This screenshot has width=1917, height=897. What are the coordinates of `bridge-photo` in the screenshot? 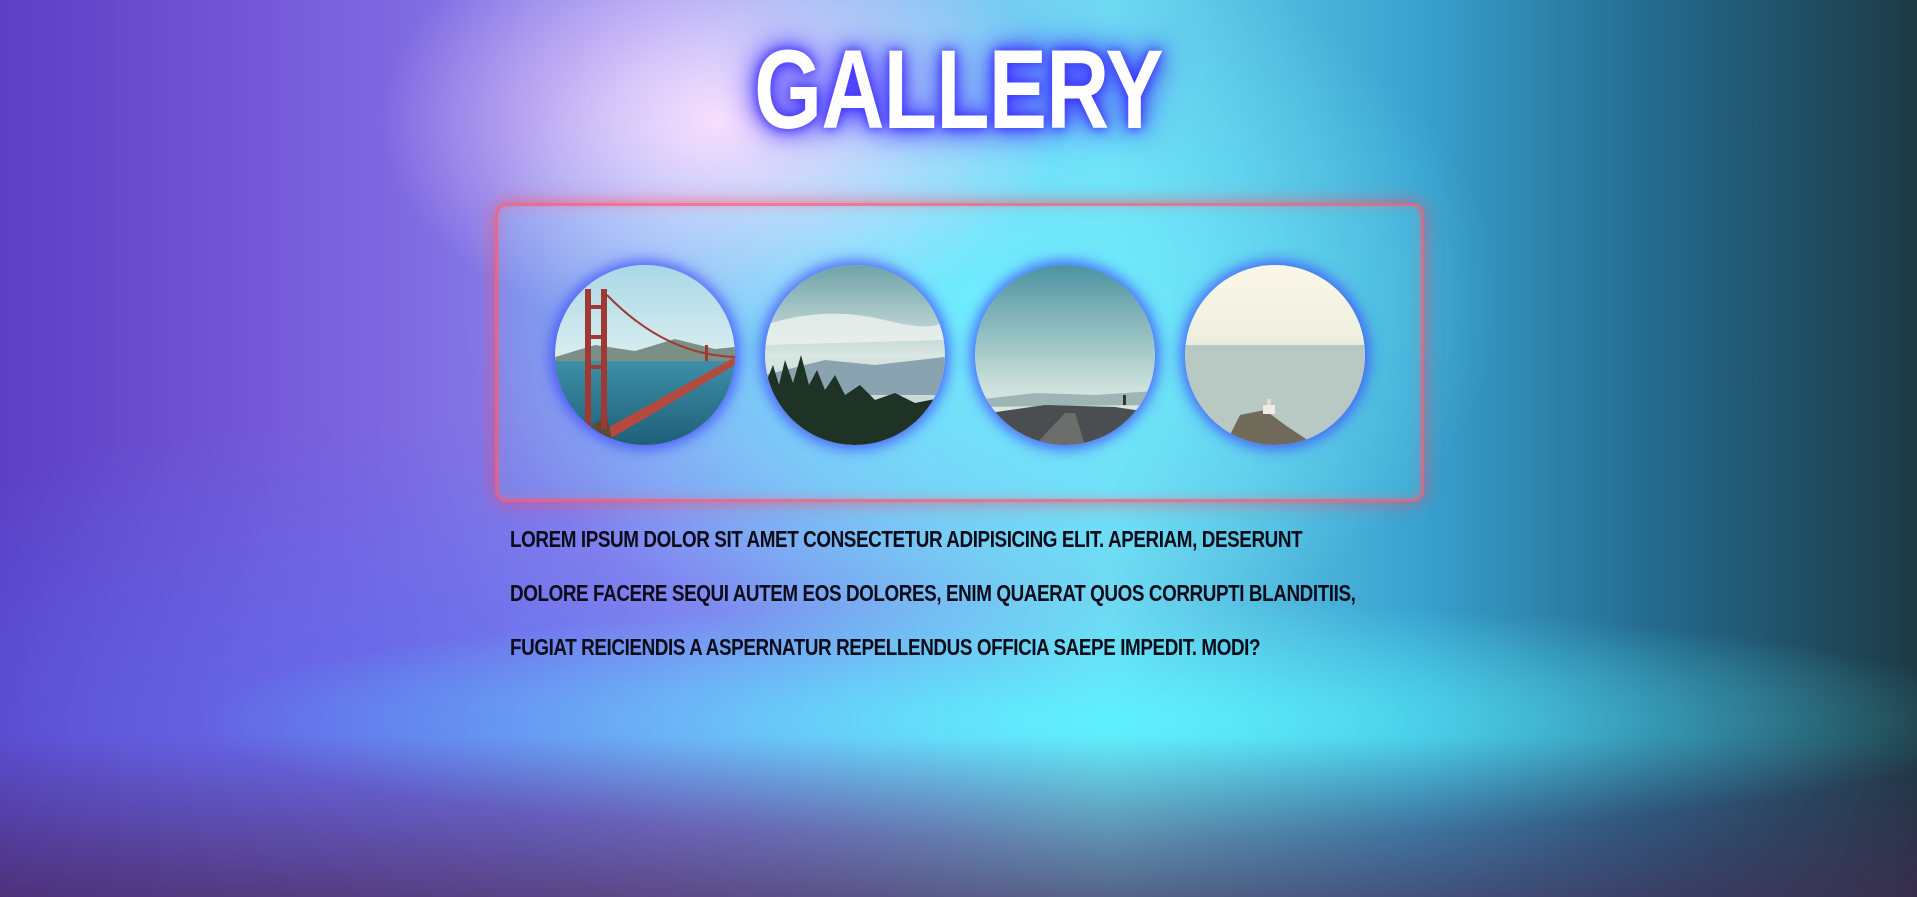 It's located at (645, 355).